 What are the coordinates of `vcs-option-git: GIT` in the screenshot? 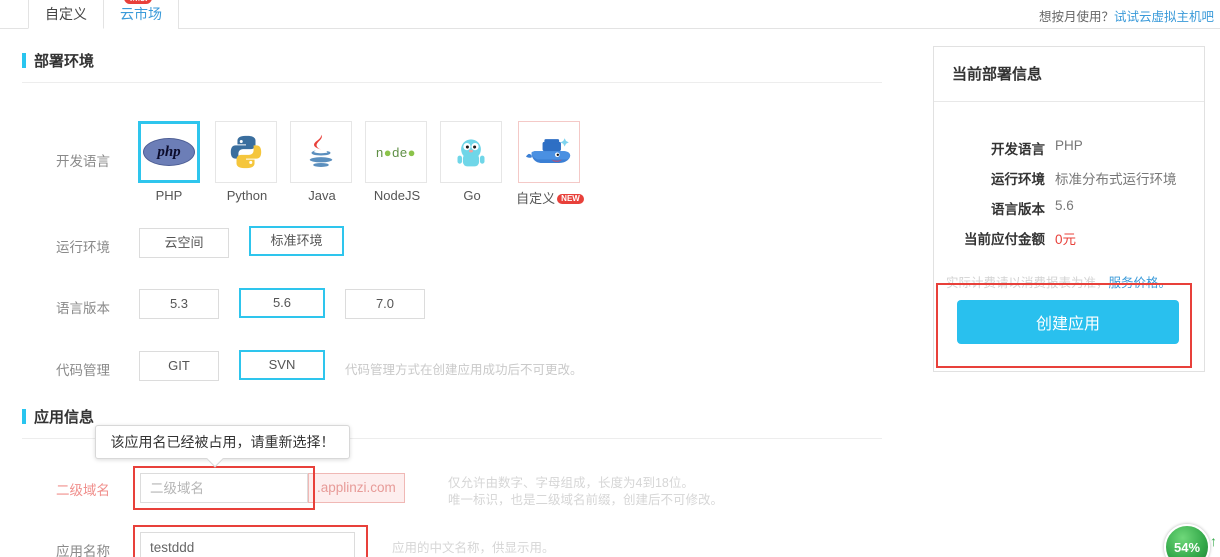 It's located at (179, 366).